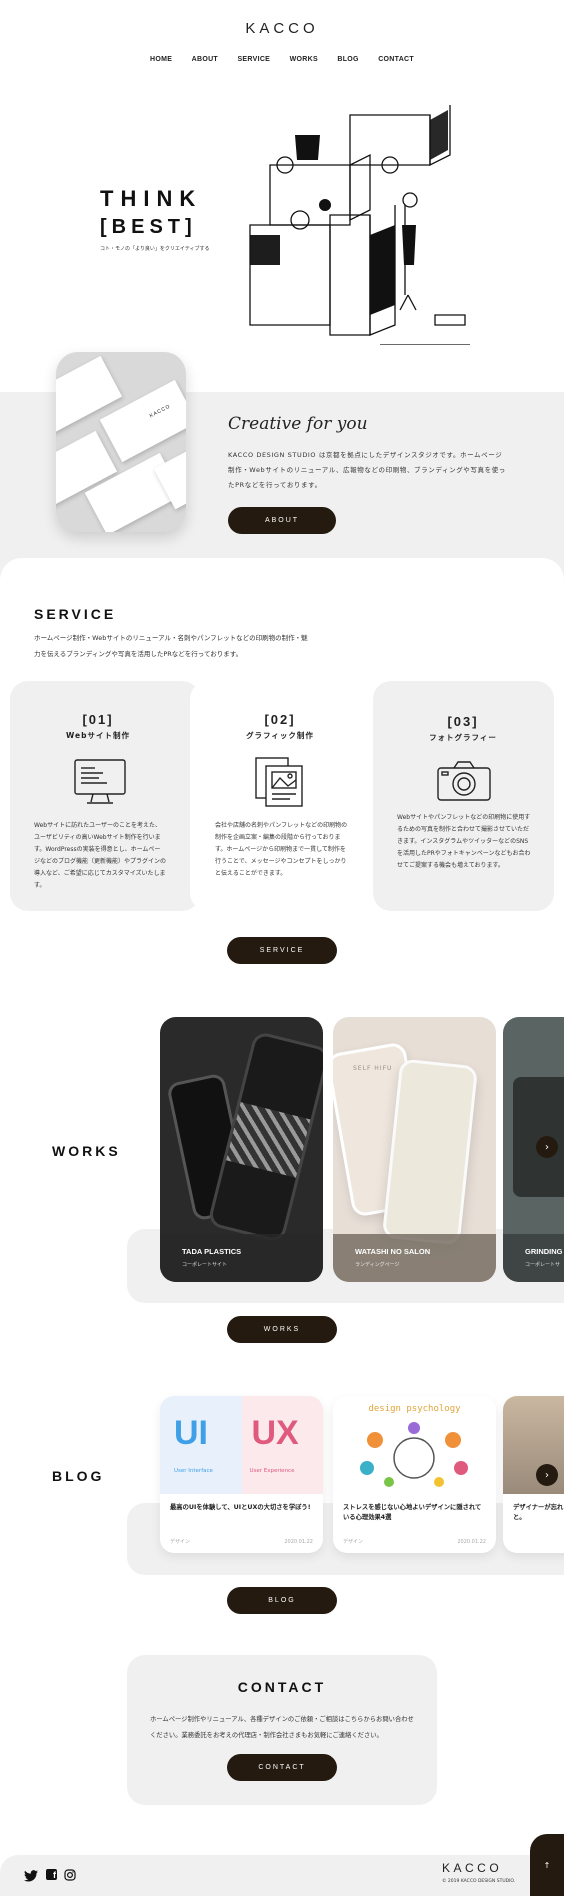 The width and height of the screenshot is (564, 1896). I want to click on service-num-3: [03], so click(463, 721).